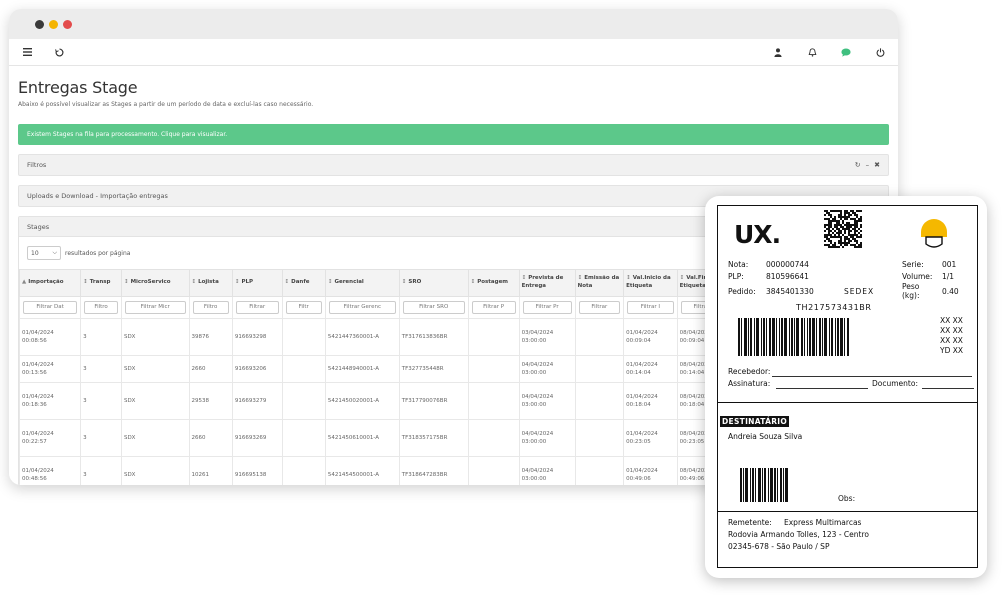  What do you see at coordinates (303, 307) in the screenshot?
I see `column-filter-input: Filtr` at bounding box center [303, 307].